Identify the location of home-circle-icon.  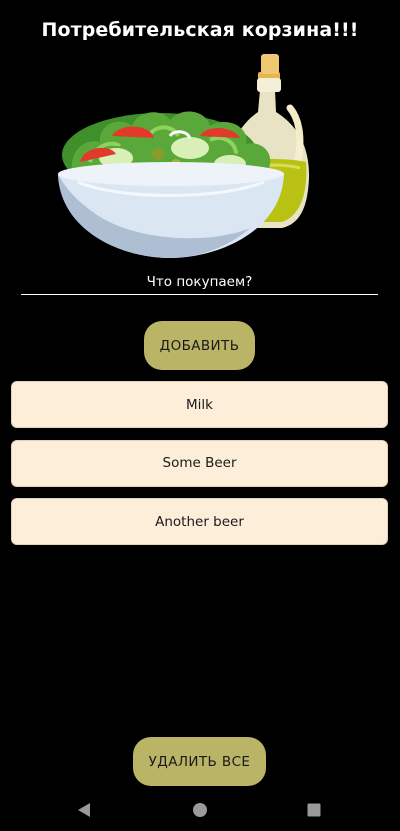
(200, 810).